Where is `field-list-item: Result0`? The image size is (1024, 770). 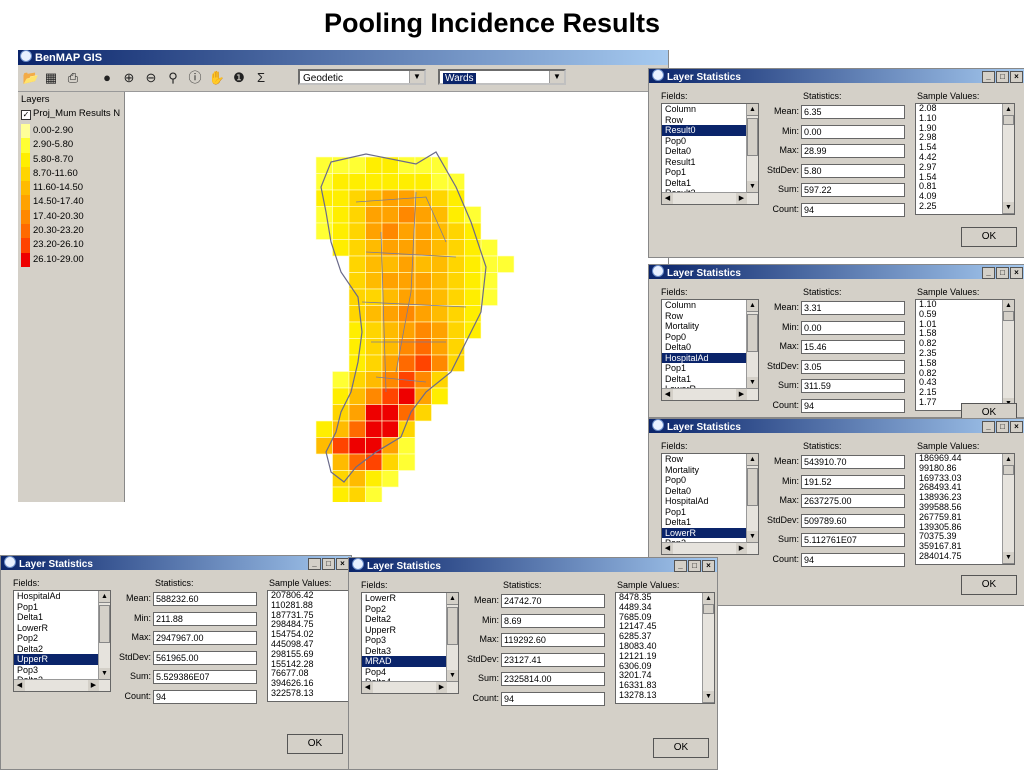 field-list-item: Result0 is located at coordinates (710, 130).